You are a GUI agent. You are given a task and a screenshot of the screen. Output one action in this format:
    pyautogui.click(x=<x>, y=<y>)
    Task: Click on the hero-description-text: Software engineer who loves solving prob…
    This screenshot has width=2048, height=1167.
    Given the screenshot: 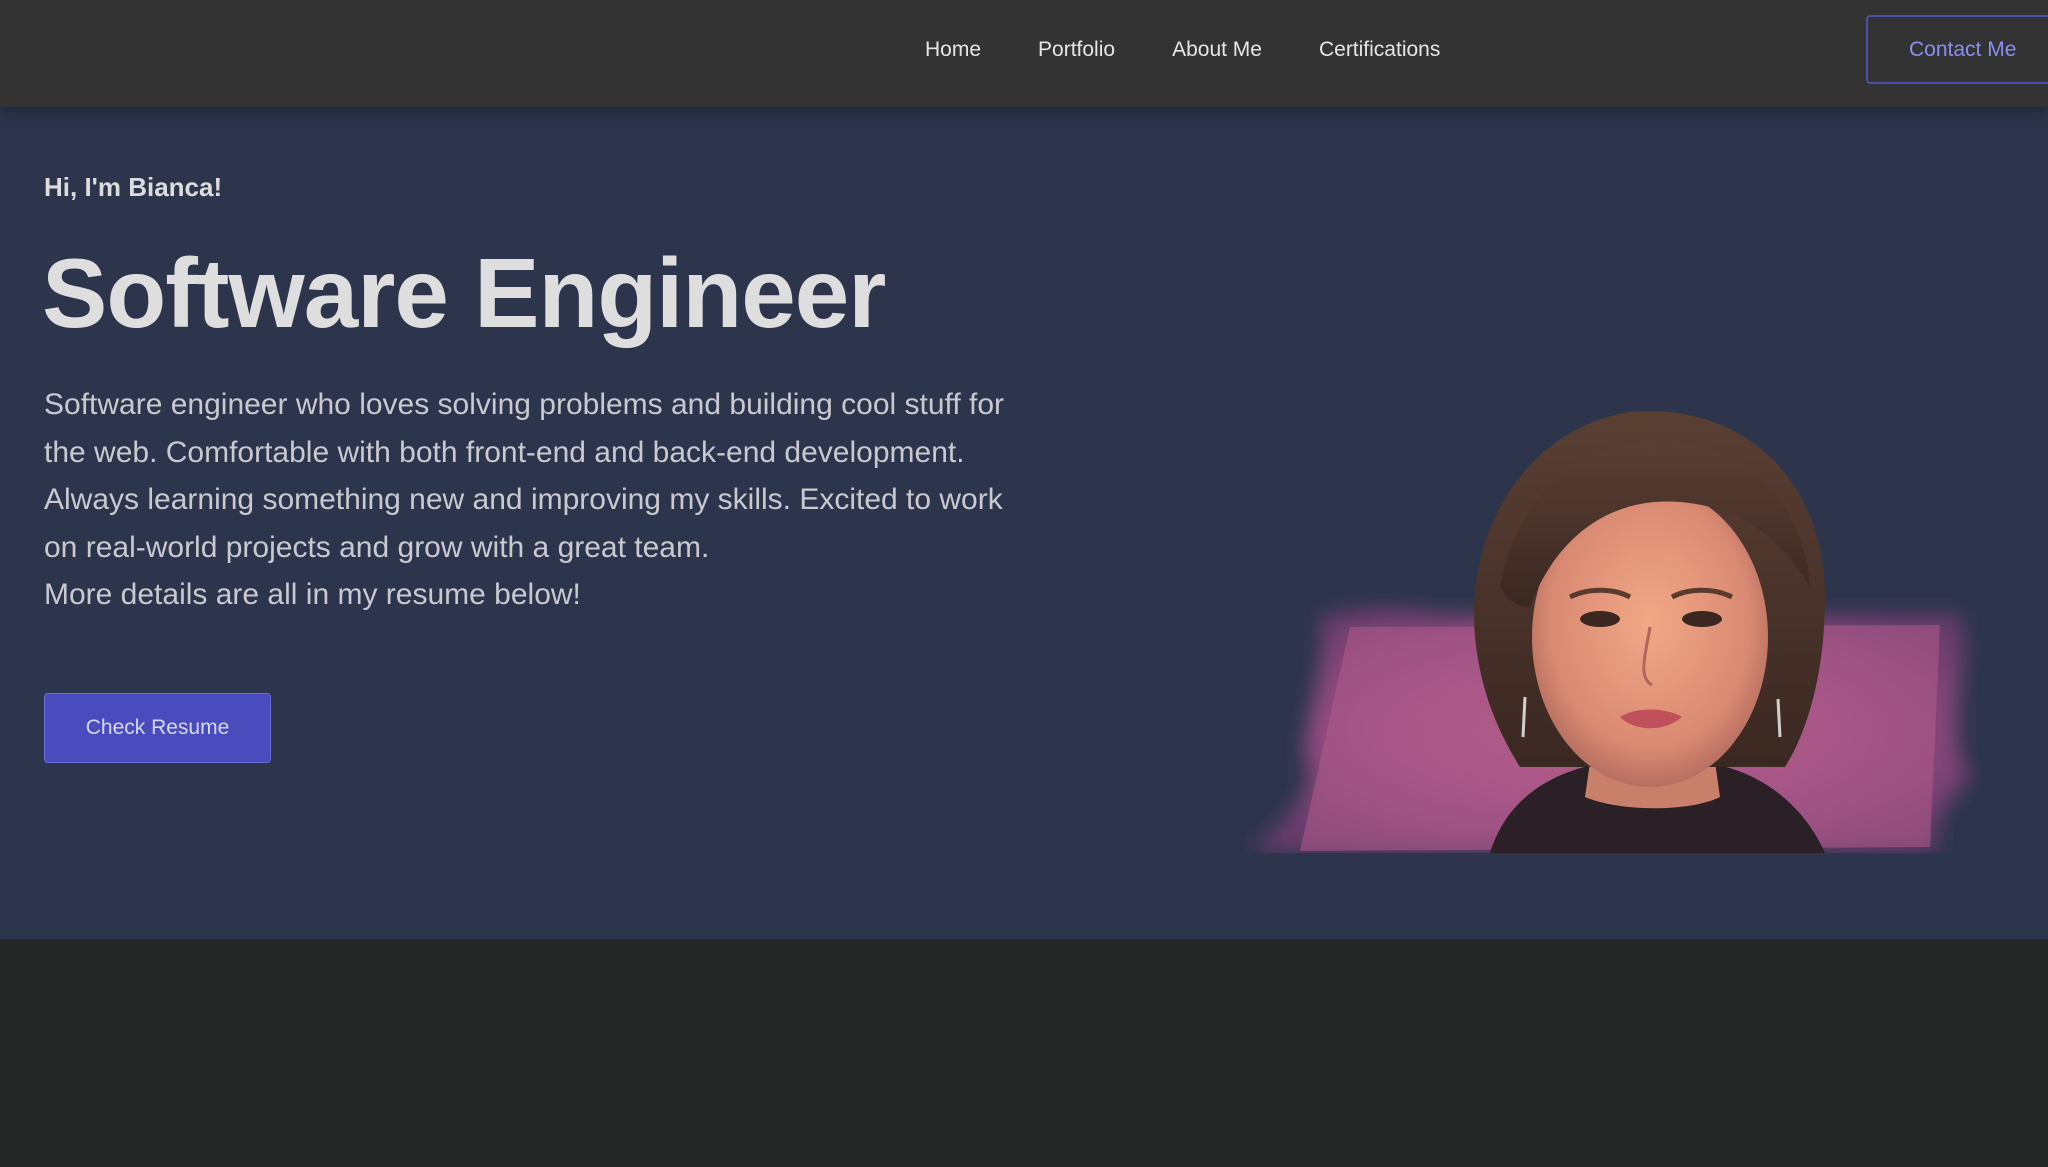 What is the action you would take?
    pyautogui.click(x=524, y=476)
    